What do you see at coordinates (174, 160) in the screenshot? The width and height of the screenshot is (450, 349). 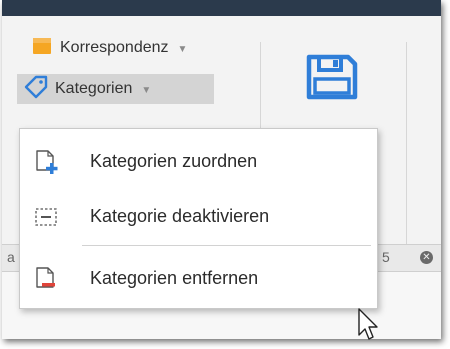 I see `menu-item-label: Kategorien zuordnen` at bounding box center [174, 160].